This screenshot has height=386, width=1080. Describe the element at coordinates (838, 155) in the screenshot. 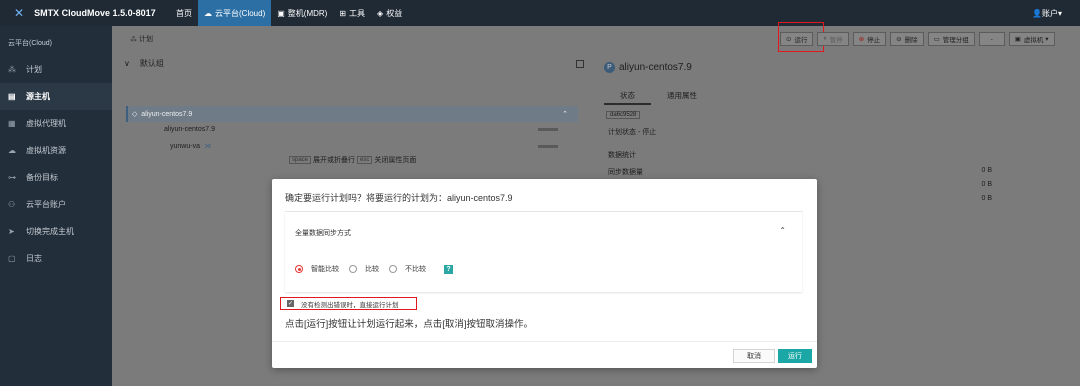

I see `stats-title: 数据统计` at that location.